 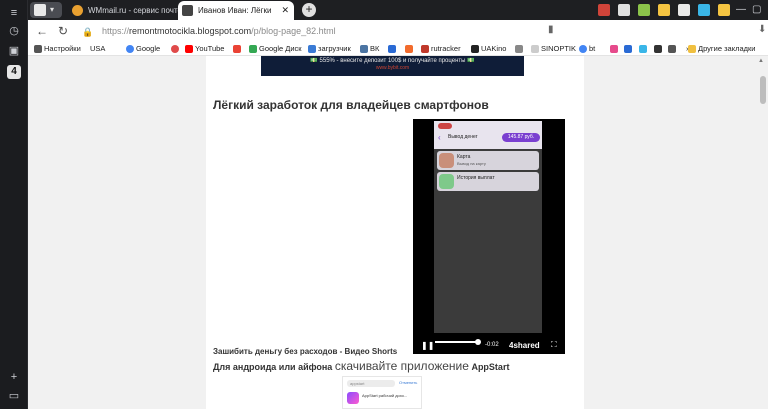 I want to click on maximize-icon: ▢, so click(x=756, y=10).